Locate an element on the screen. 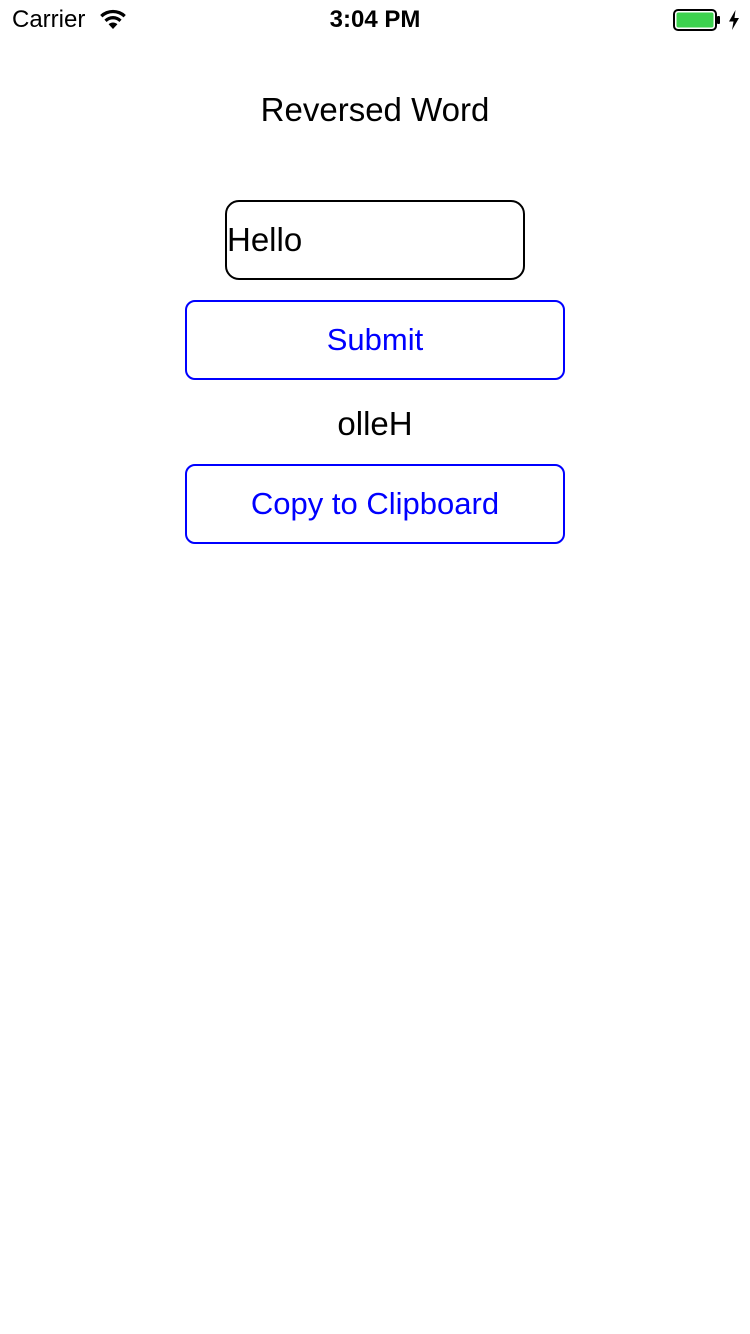  status-time: 3:04 PM is located at coordinates (375, 19).